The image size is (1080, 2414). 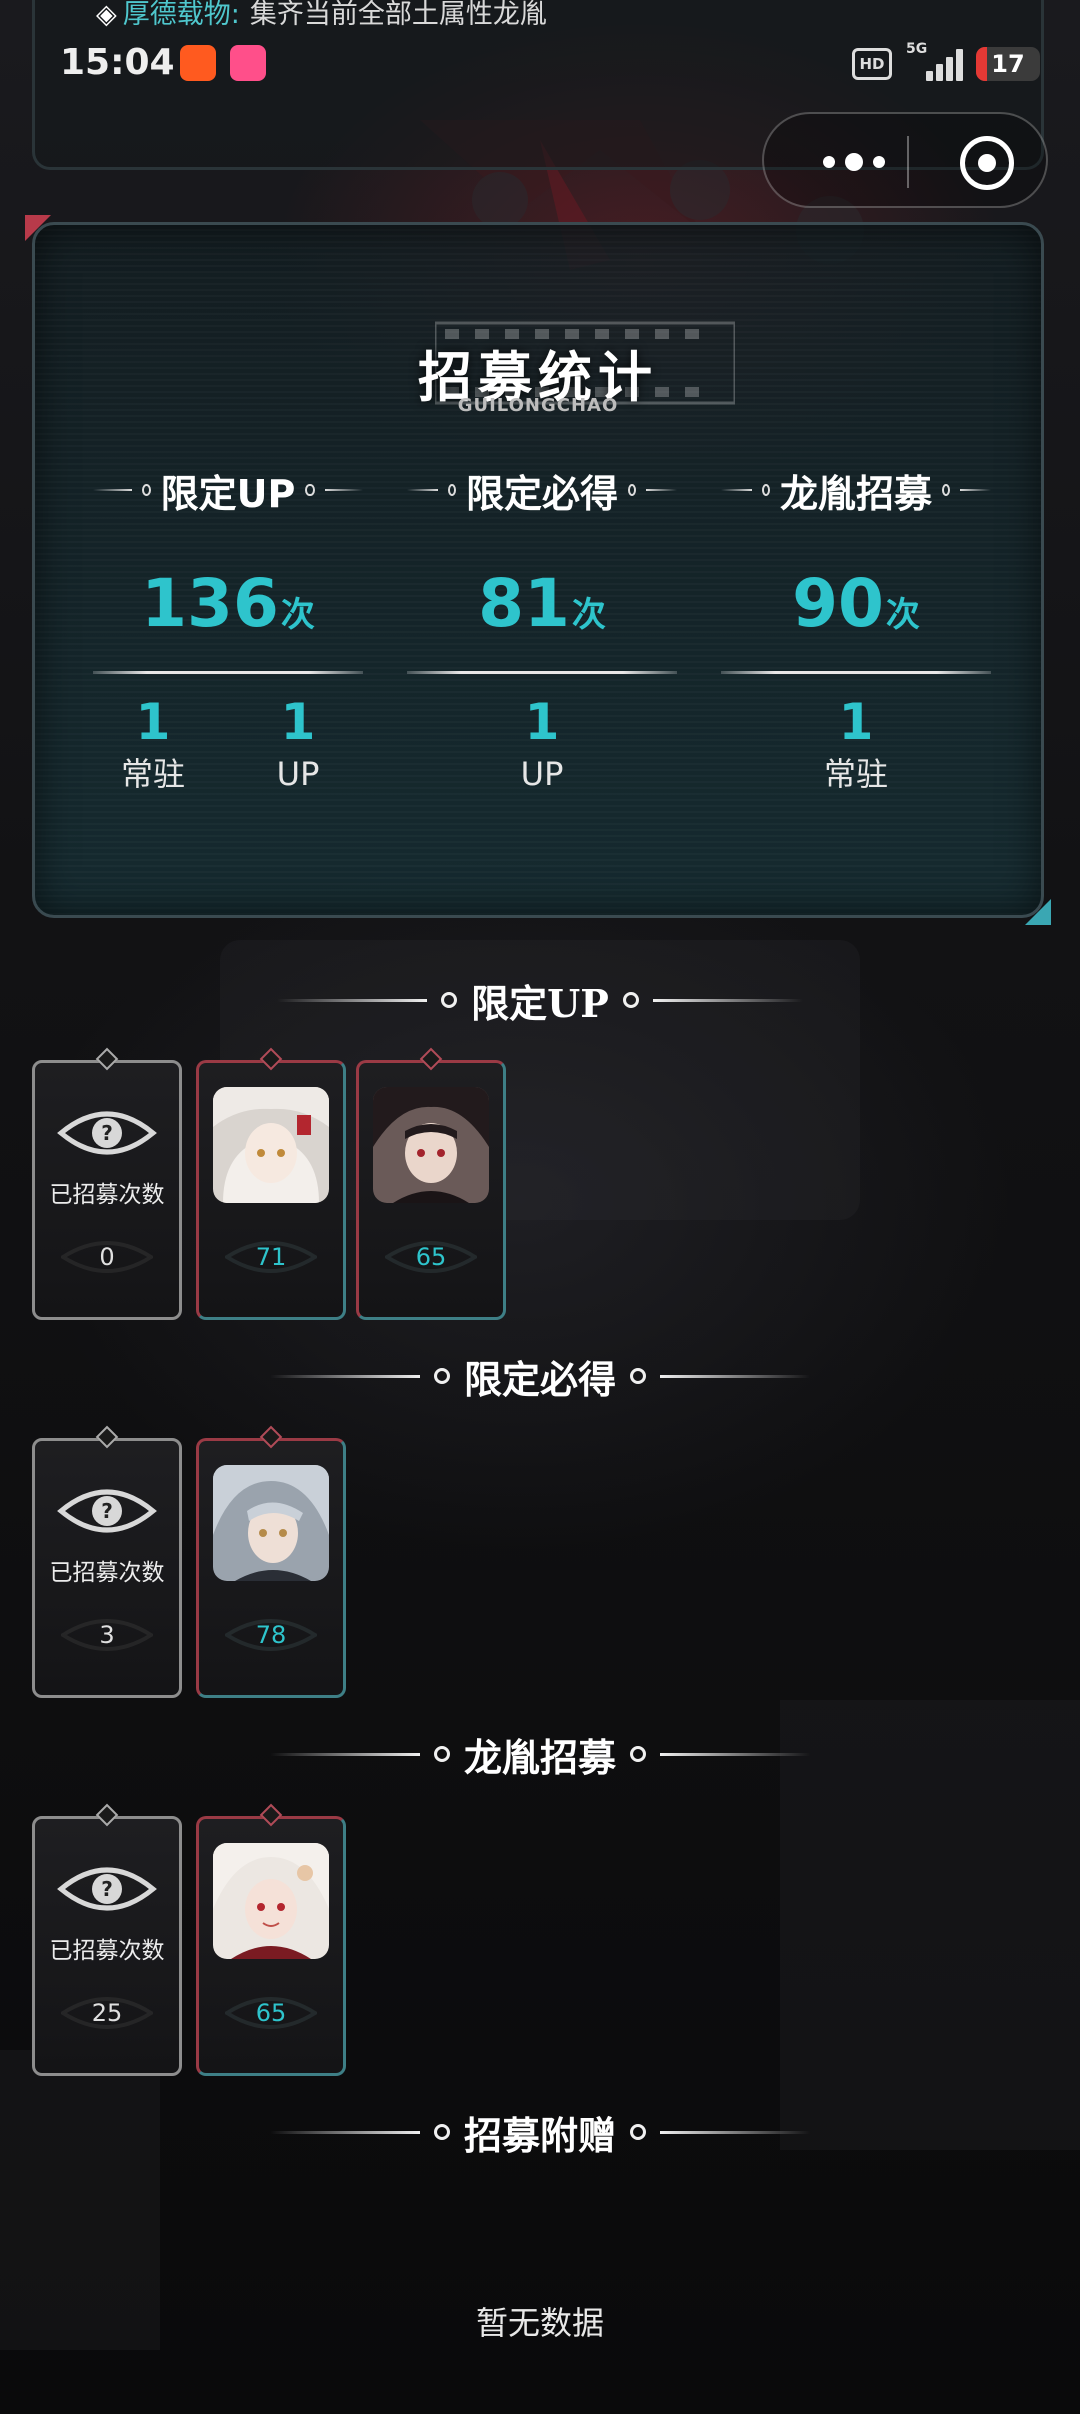 What do you see at coordinates (181, 15) in the screenshot?
I see `marquee-key: 厚德载物:` at bounding box center [181, 15].